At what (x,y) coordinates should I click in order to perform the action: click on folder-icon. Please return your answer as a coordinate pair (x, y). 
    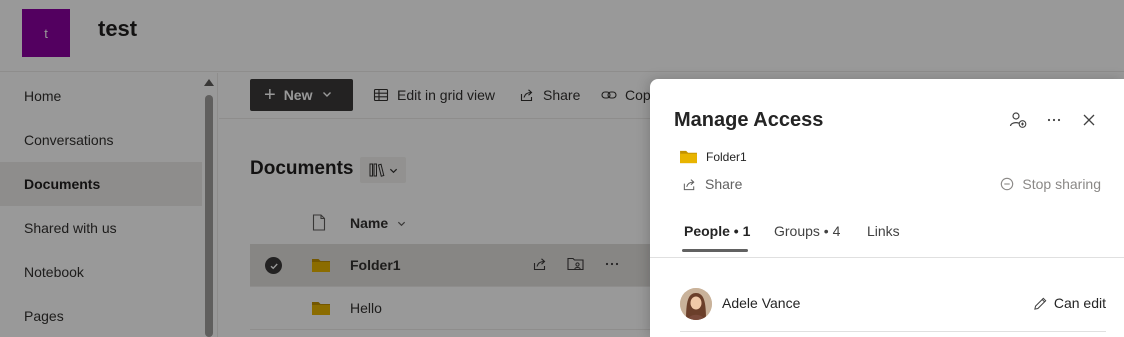
    Looking at the image, I should click on (688, 157).